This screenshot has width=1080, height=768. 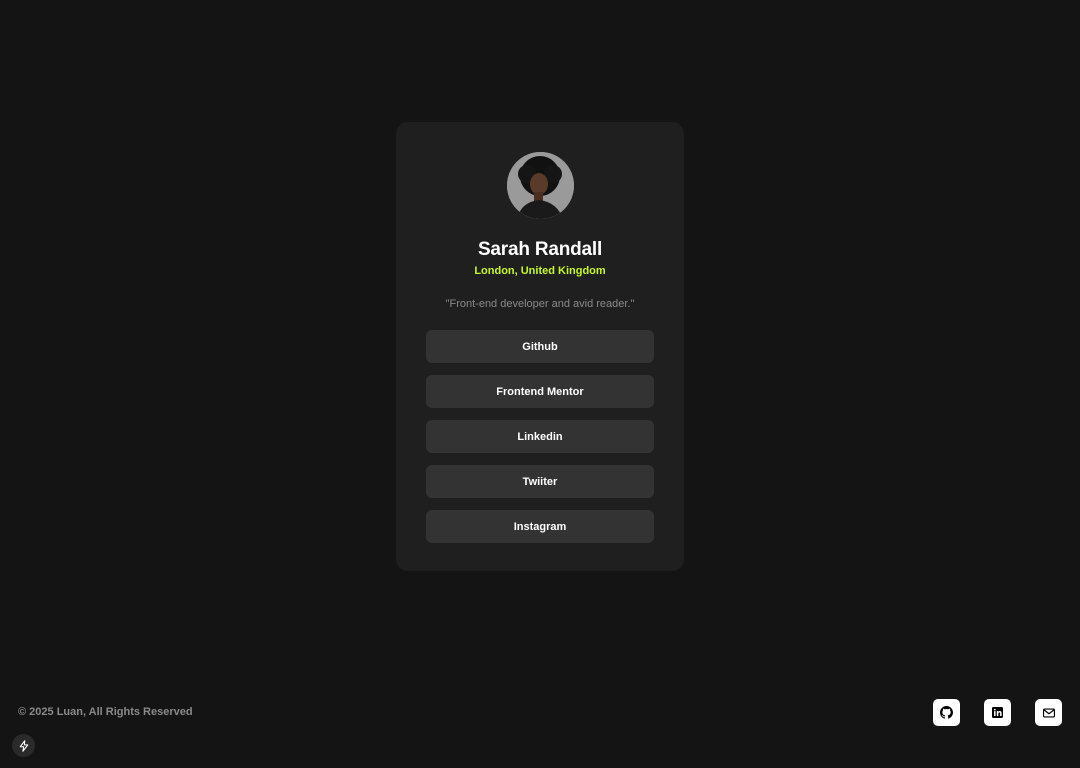 What do you see at coordinates (540, 526) in the screenshot?
I see `instagram-link-button: Instagram` at bounding box center [540, 526].